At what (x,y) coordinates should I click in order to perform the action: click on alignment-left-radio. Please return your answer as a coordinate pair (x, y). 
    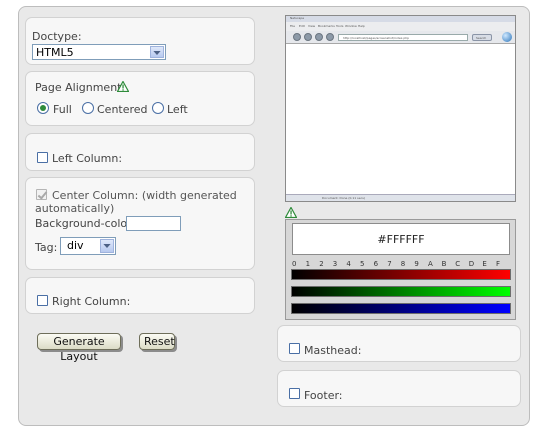
    Looking at the image, I should click on (158, 108).